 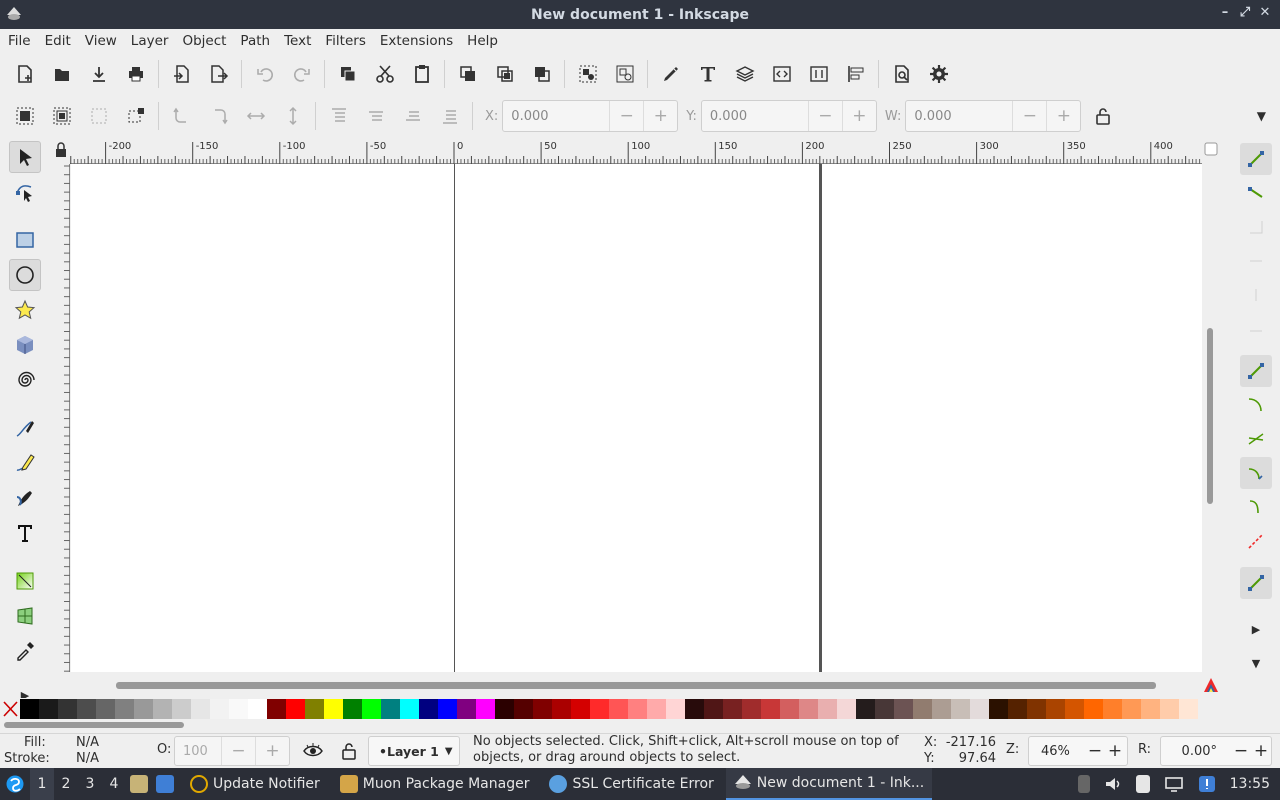 I want to click on snap-bbox-edge-button, so click(x=1256, y=227).